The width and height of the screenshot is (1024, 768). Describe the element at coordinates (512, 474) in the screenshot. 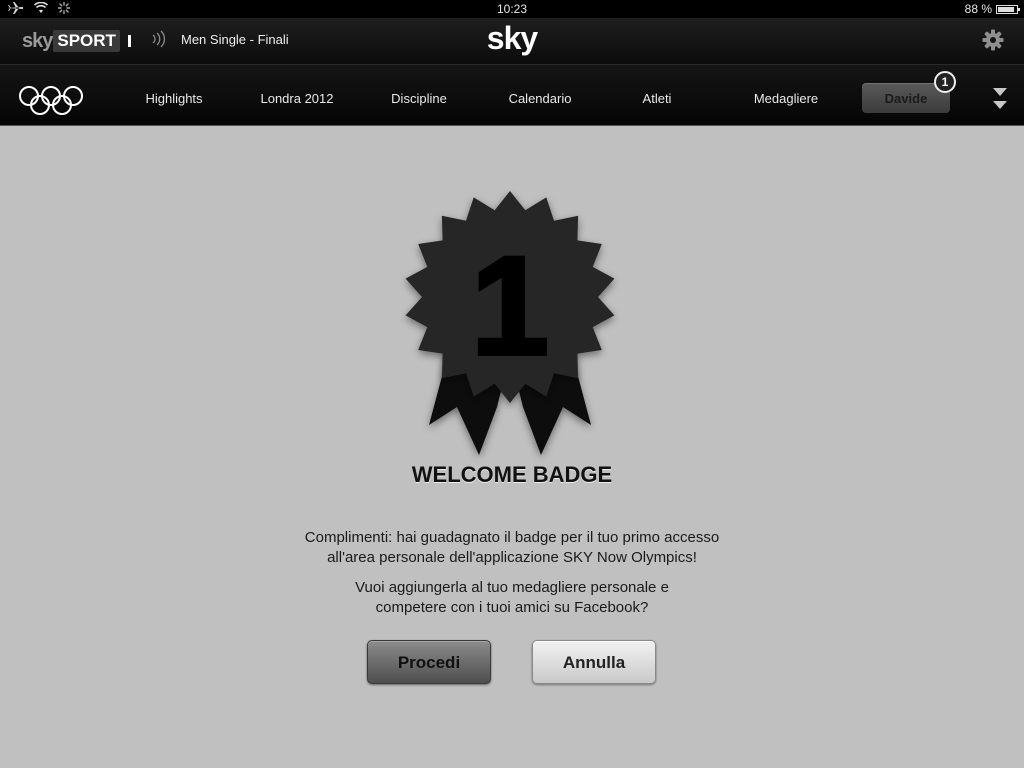

I see `badge-title: WELCOME BADGE` at that location.